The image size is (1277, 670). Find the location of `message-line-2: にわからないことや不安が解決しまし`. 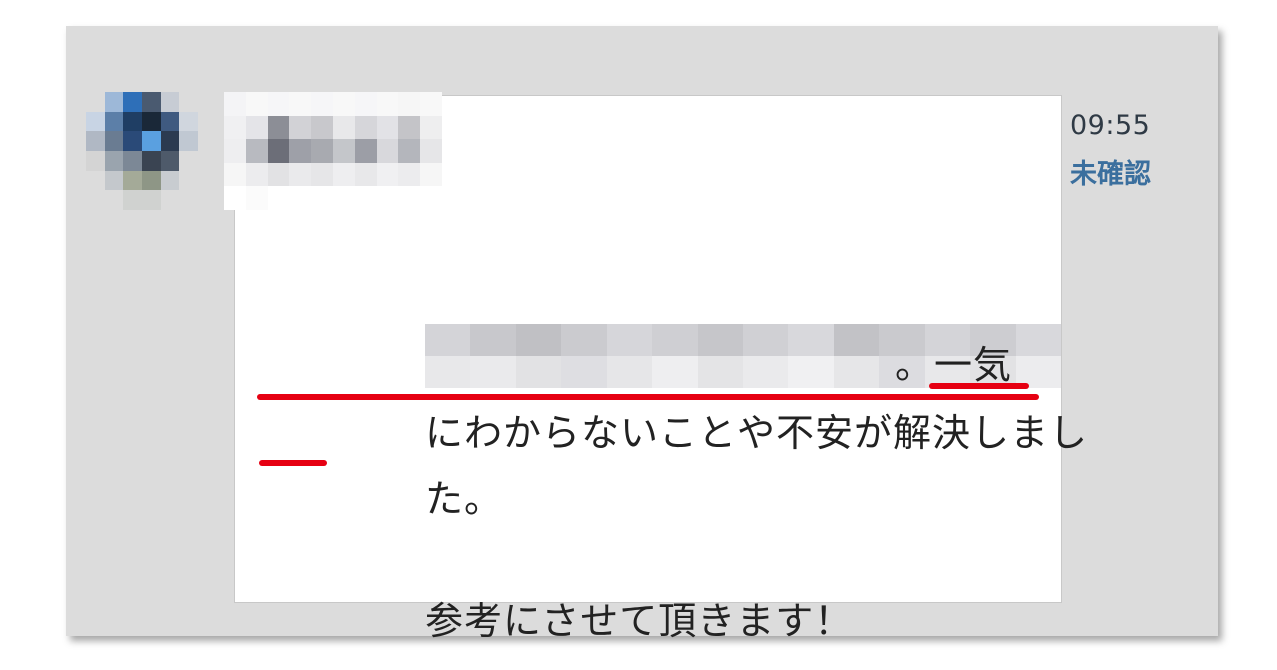

message-line-2: にわからないことや不安が解決しまし is located at coordinates (757, 433).